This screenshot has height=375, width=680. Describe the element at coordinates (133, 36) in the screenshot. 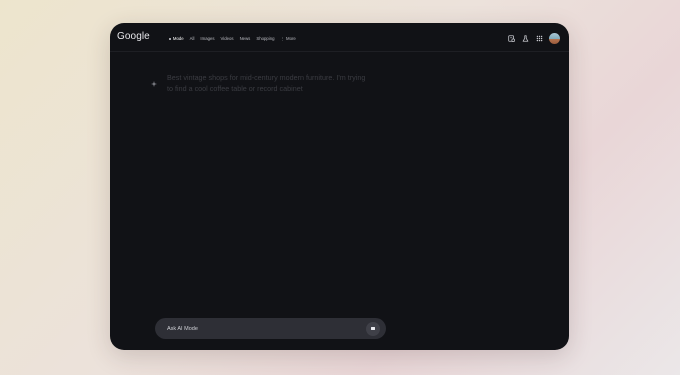

I see `google-logo: Google` at that location.